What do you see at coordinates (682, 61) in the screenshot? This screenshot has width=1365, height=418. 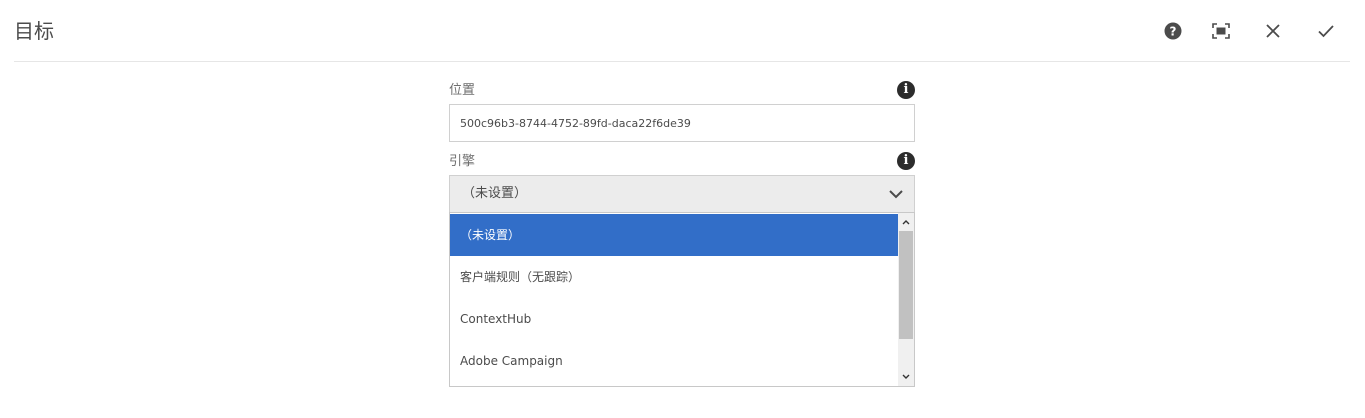 I see `header-divider` at bounding box center [682, 61].